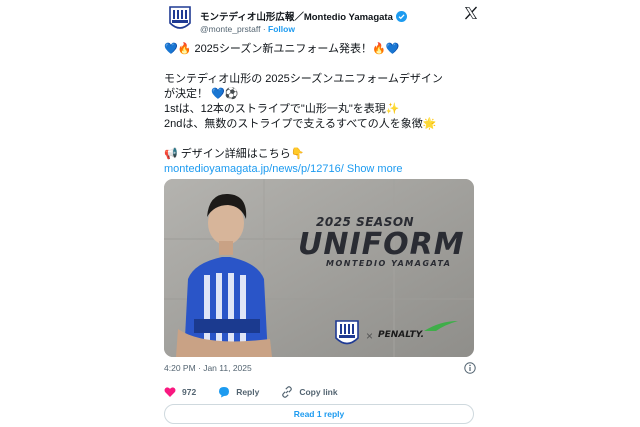  What do you see at coordinates (296, 16) in the screenshot?
I see `author-display-name: モンテディオ山形広報／Montedio Yamagata` at bounding box center [296, 16].